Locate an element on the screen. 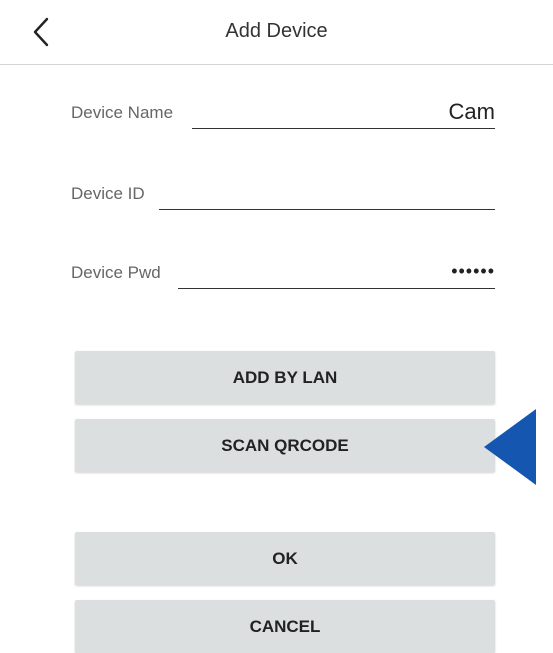 This screenshot has height=653, width=553. ok-button: OK is located at coordinates (285, 558).